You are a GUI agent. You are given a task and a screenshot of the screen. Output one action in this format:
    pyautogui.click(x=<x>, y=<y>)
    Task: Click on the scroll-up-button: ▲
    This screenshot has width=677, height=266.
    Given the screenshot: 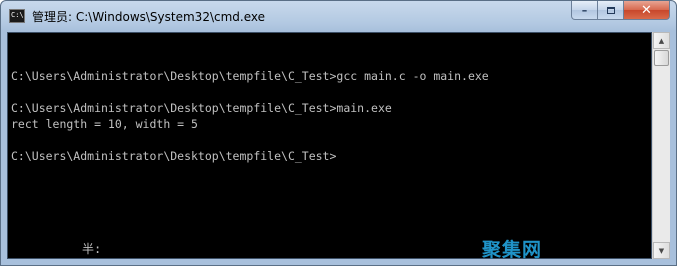 What is the action you would take?
    pyautogui.click(x=661, y=40)
    